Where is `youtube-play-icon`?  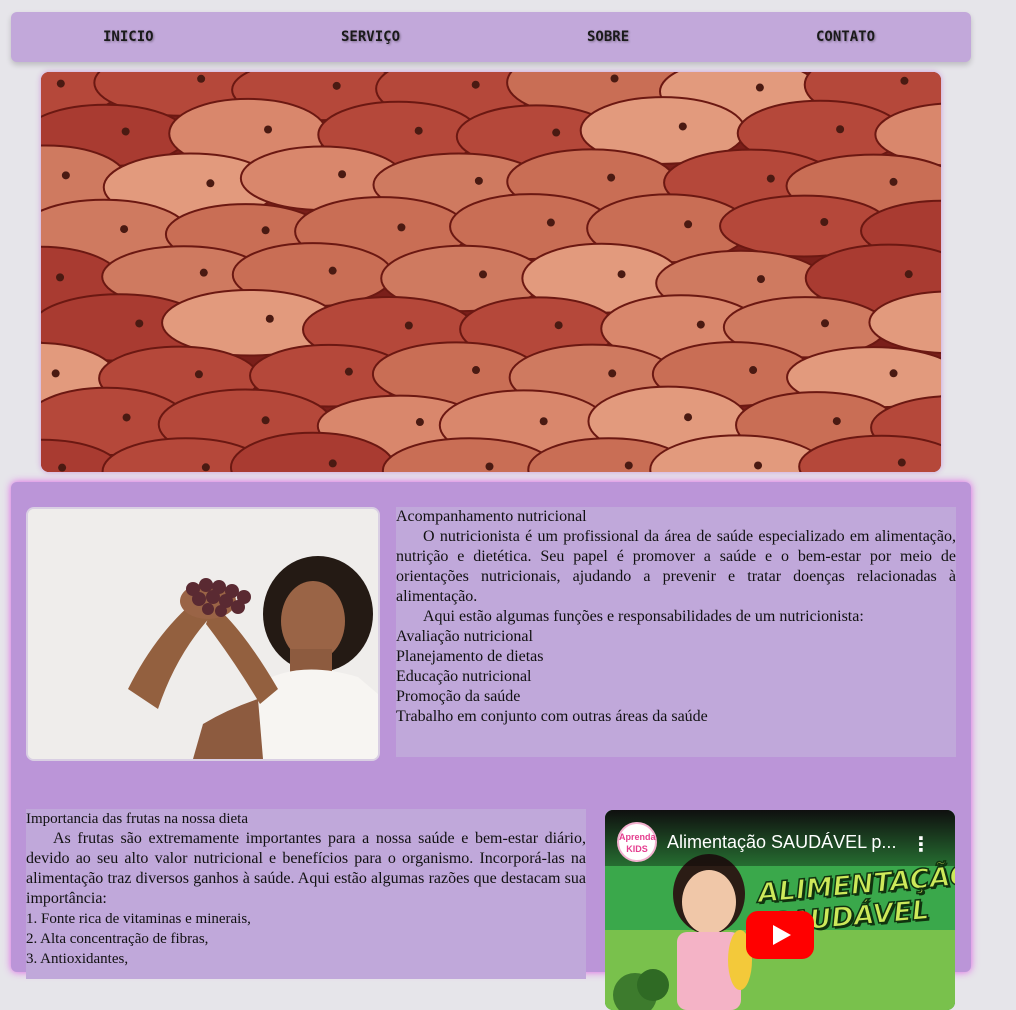
youtube-play-icon is located at coordinates (780, 935).